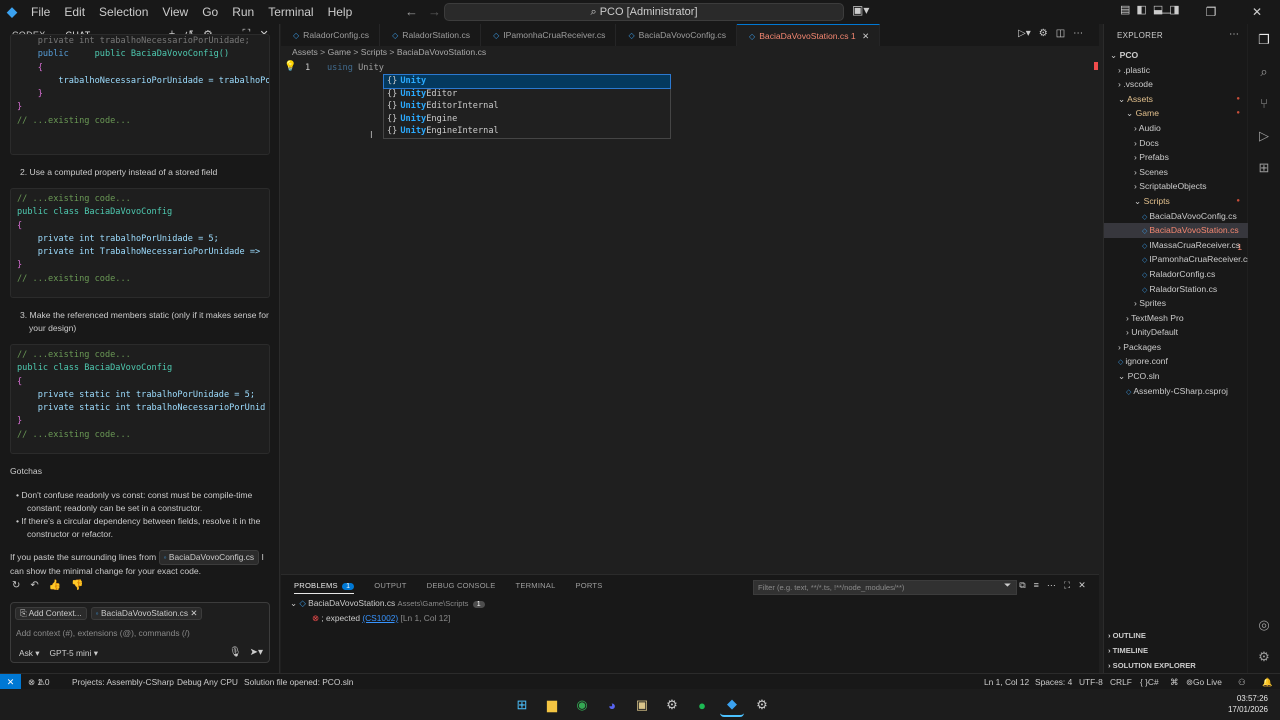  What do you see at coordinates (74, 12) in the screenshot?
I see `menu-edit: Edit` at bounding box center [74, 12].